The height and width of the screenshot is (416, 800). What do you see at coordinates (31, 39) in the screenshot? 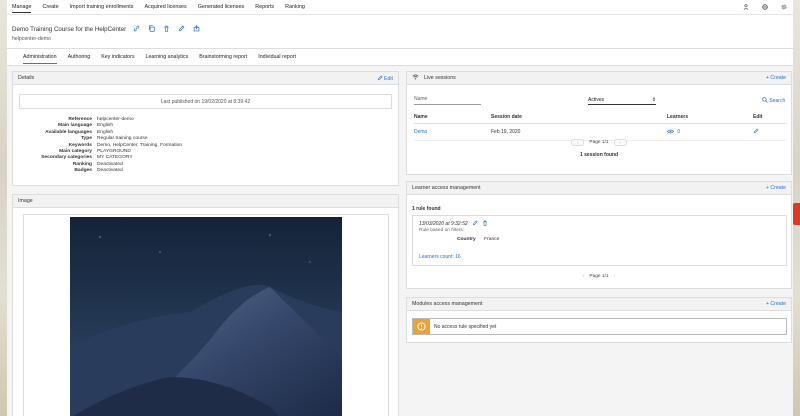
I see `course-subtitle: helpcenter-demo` at bounding box center [31, 39].